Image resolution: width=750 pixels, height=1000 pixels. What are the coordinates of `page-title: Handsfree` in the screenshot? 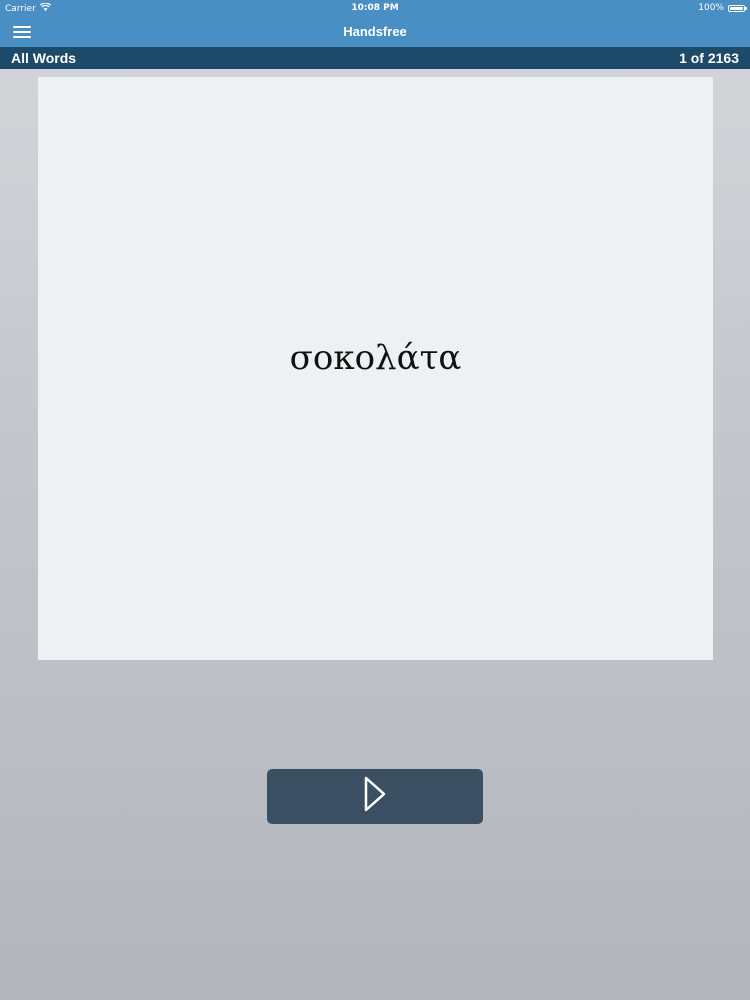 It's located at (375, 31).